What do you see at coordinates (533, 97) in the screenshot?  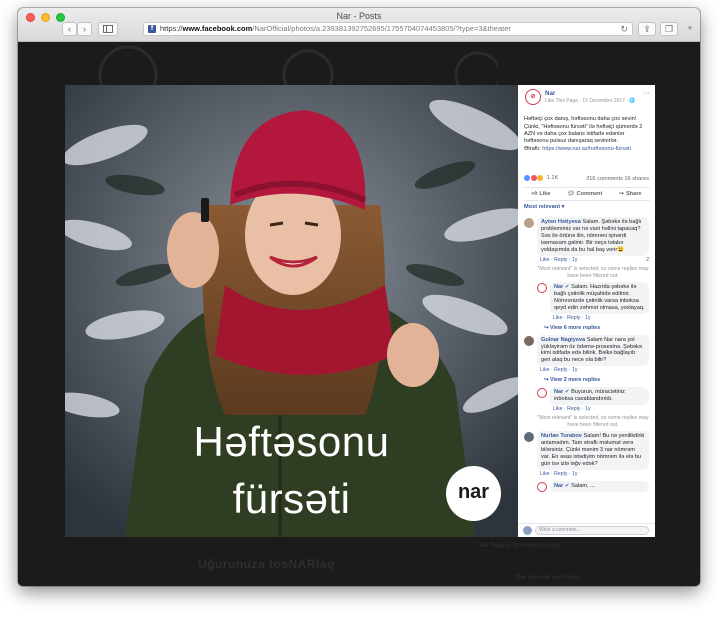 I see `page-avatar: ⊘` at bounding box center [533, 97].